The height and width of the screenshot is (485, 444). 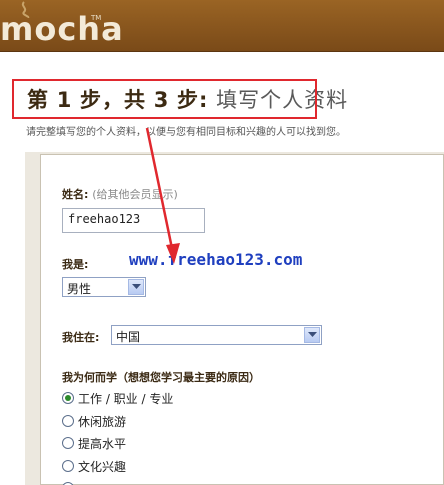 What do you see at coordinates (161, 377) in the screenshot?
I see `reason-label: 我为何而学（想想您学习最主要的原因）` at bounding box center [161, 377].